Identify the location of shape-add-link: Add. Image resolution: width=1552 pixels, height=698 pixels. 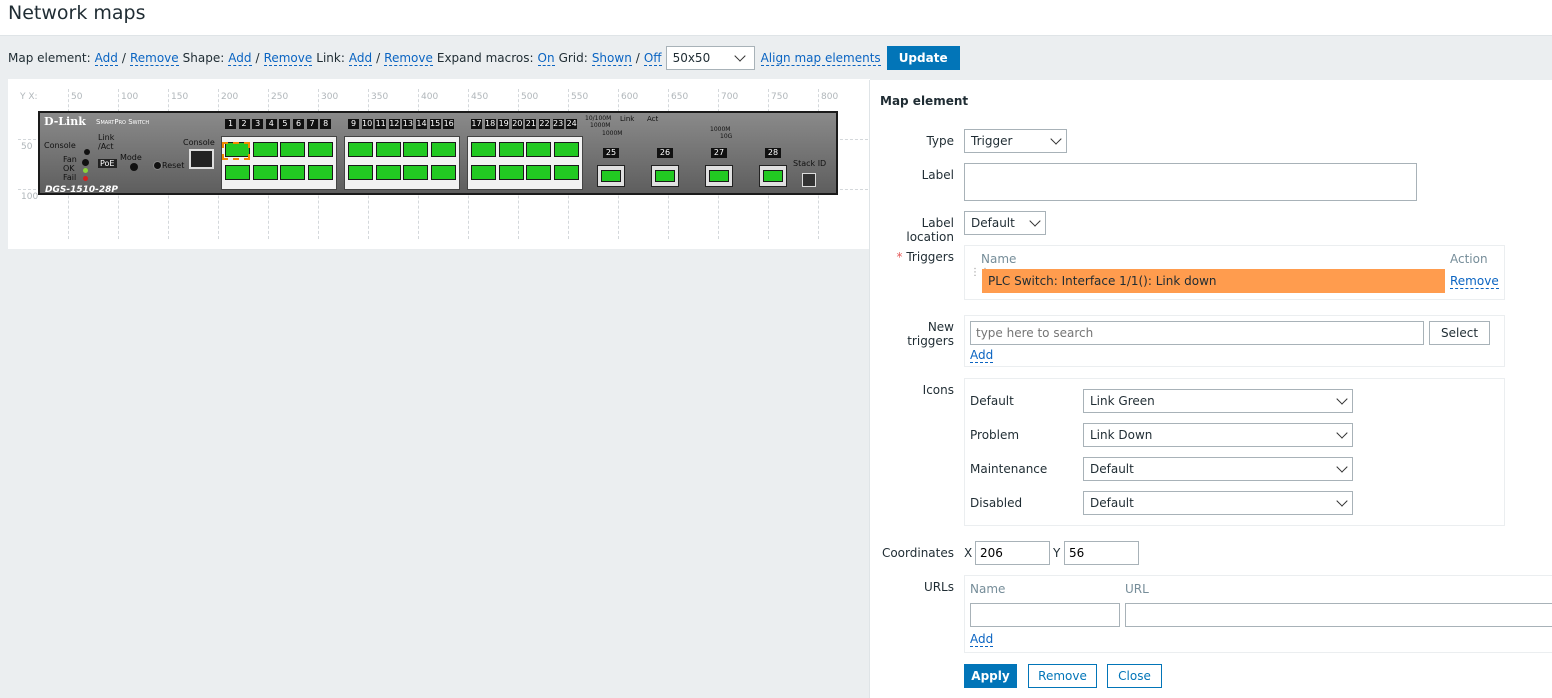
(240, 58).